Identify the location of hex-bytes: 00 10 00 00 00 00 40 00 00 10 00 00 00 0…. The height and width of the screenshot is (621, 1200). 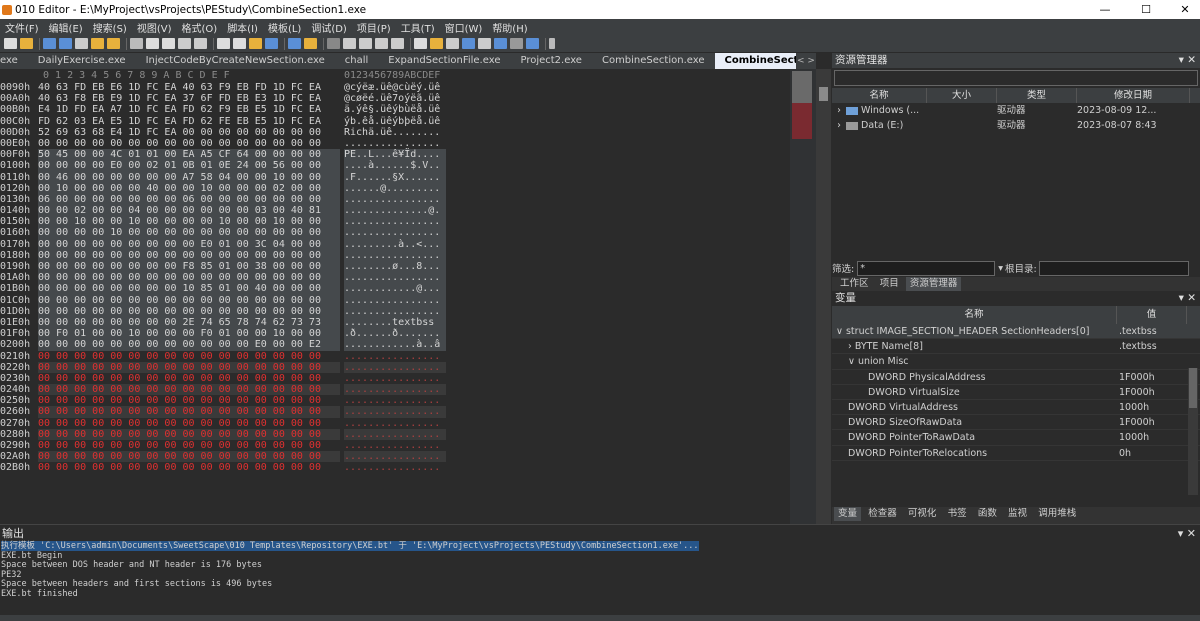
(189, 188).